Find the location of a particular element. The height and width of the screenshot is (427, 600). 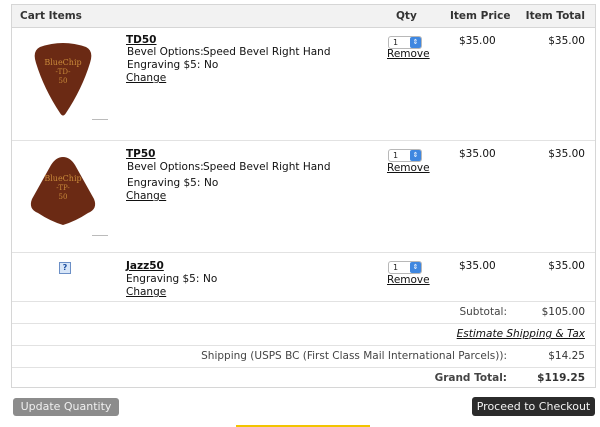

product-name-link: Jazz50 is located at coordinates (145, 266).